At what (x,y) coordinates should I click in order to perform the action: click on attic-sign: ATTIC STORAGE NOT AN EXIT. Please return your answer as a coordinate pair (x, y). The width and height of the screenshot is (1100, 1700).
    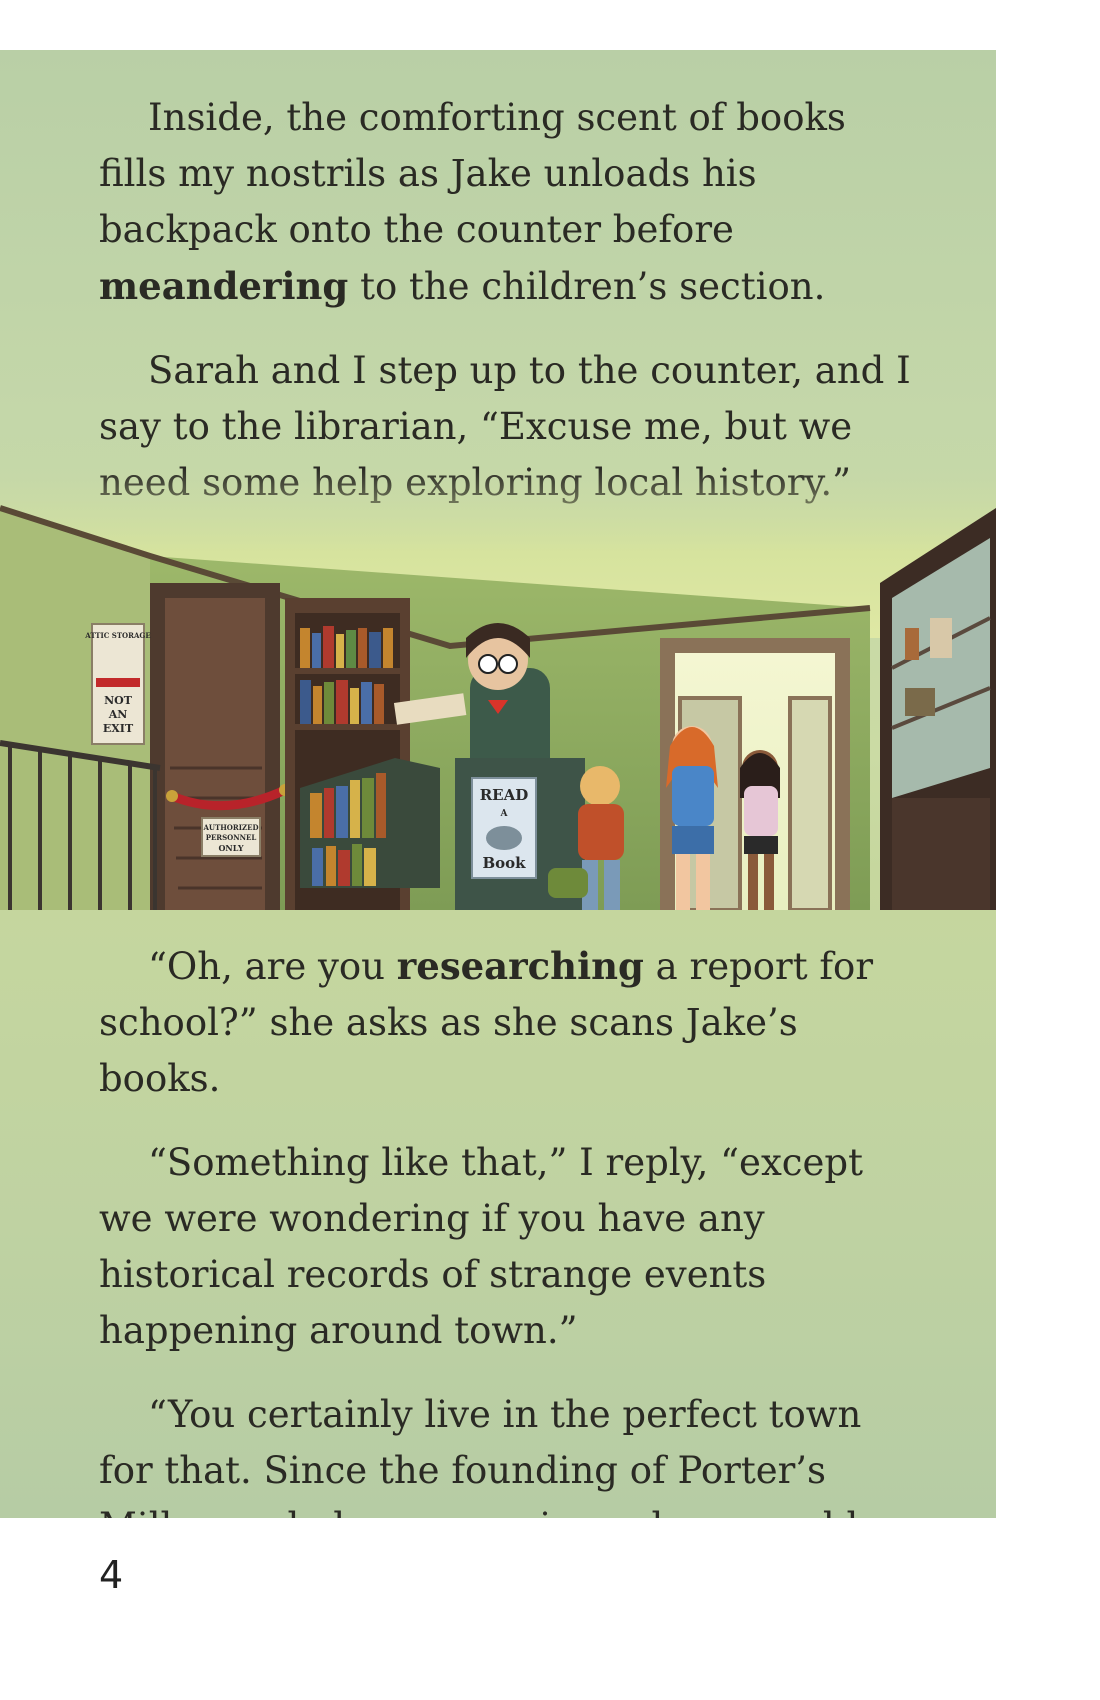
    Looking at the image, I should click on (117, 684).